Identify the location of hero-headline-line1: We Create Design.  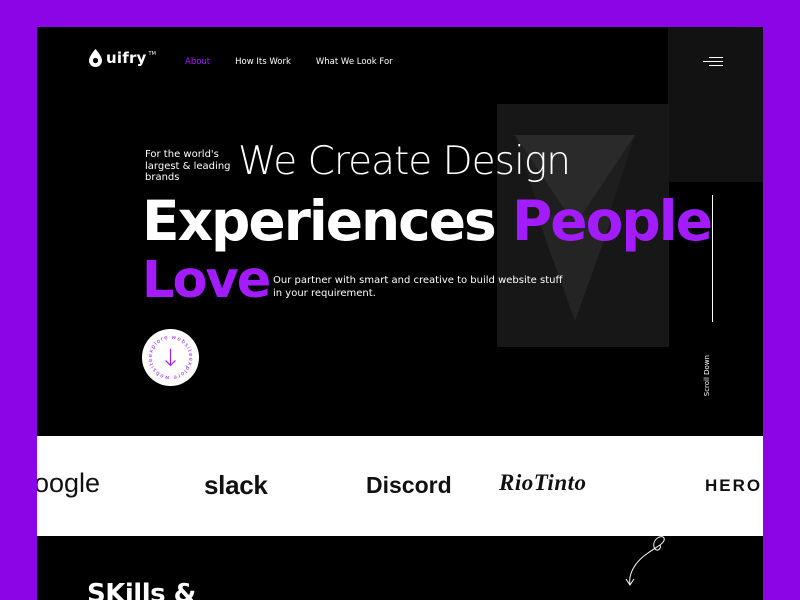
(404, 161).